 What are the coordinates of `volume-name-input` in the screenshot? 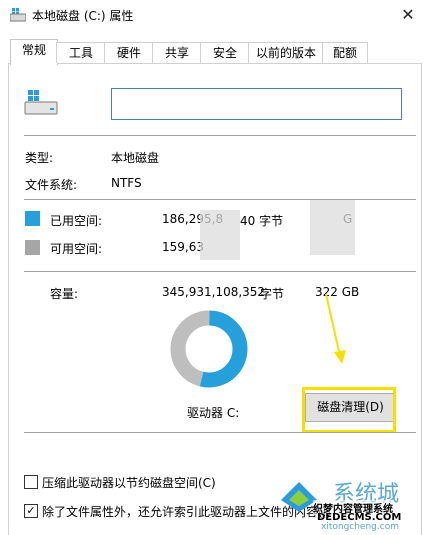 It's located at (256, 104).